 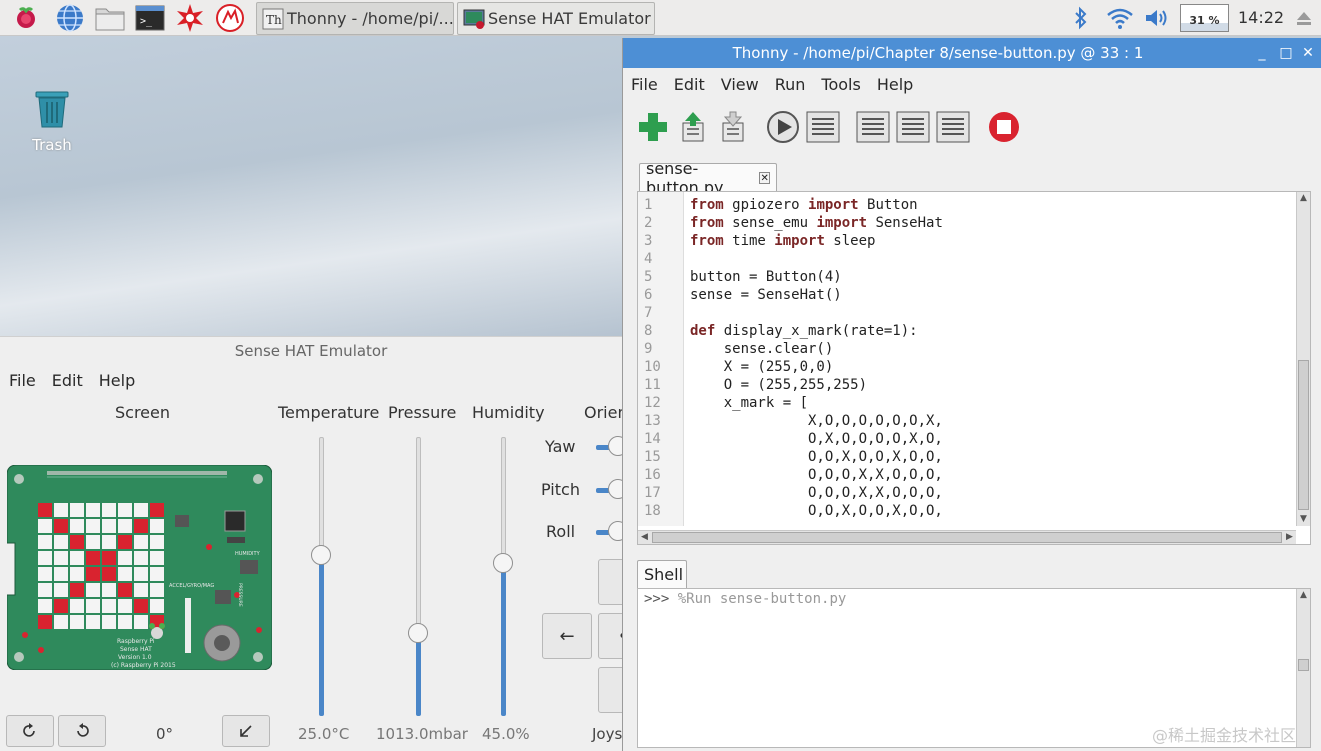 What do you see at coordinates (1289, 537) in the screenshot?
I see `scroll-right-arrow-icon: ▶` at bounding box center [1289, 537].